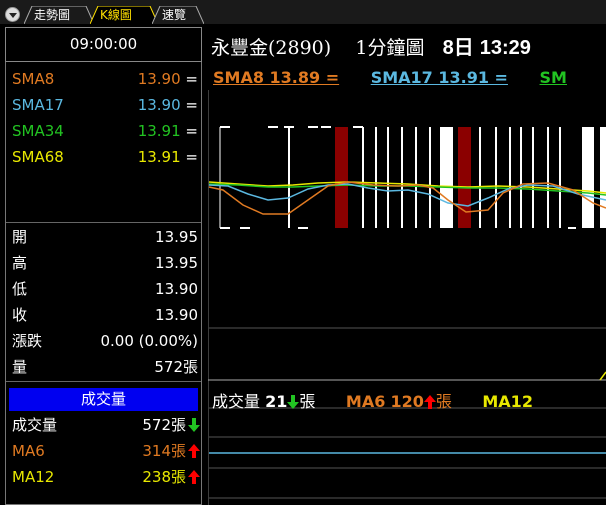 This screenshot has width=606, height=505. I want to click on volume-row: 量 572張, so click(105, 367).